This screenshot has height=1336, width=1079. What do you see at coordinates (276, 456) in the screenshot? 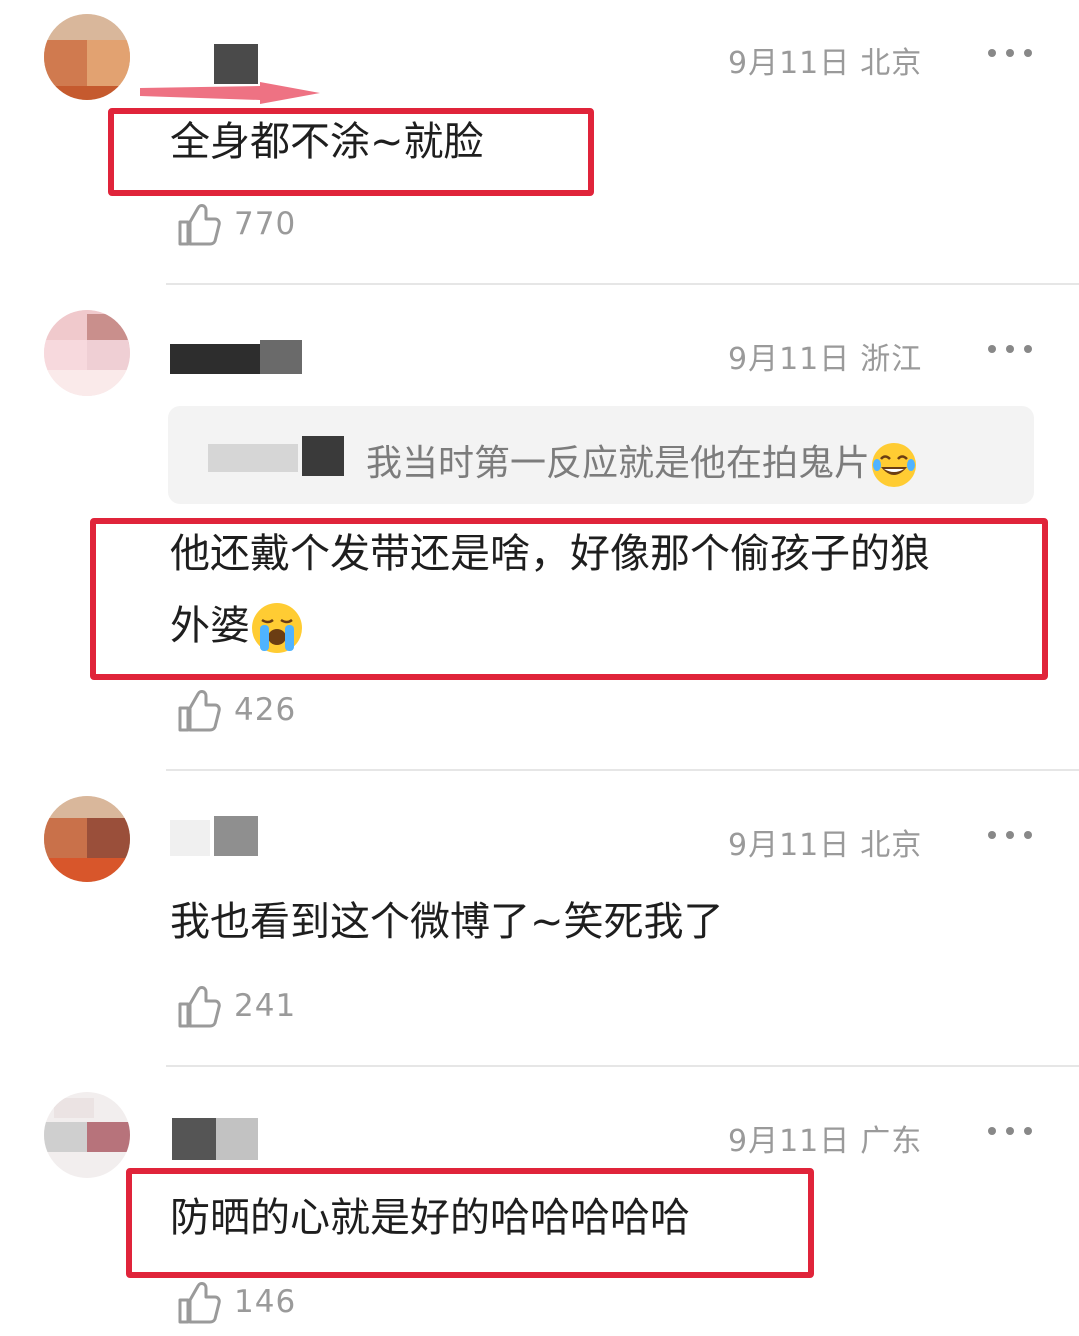
I see `quoted-username` at bounding box center [276, 456].